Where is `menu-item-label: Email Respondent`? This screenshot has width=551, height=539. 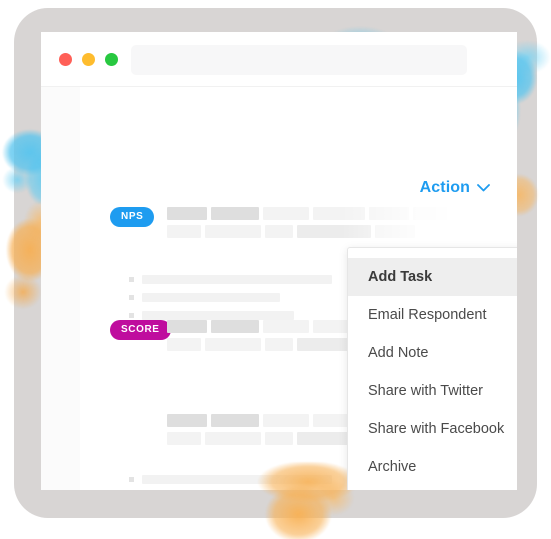 menu-item-label: Email Respondent is located at coordinates (427, 315).